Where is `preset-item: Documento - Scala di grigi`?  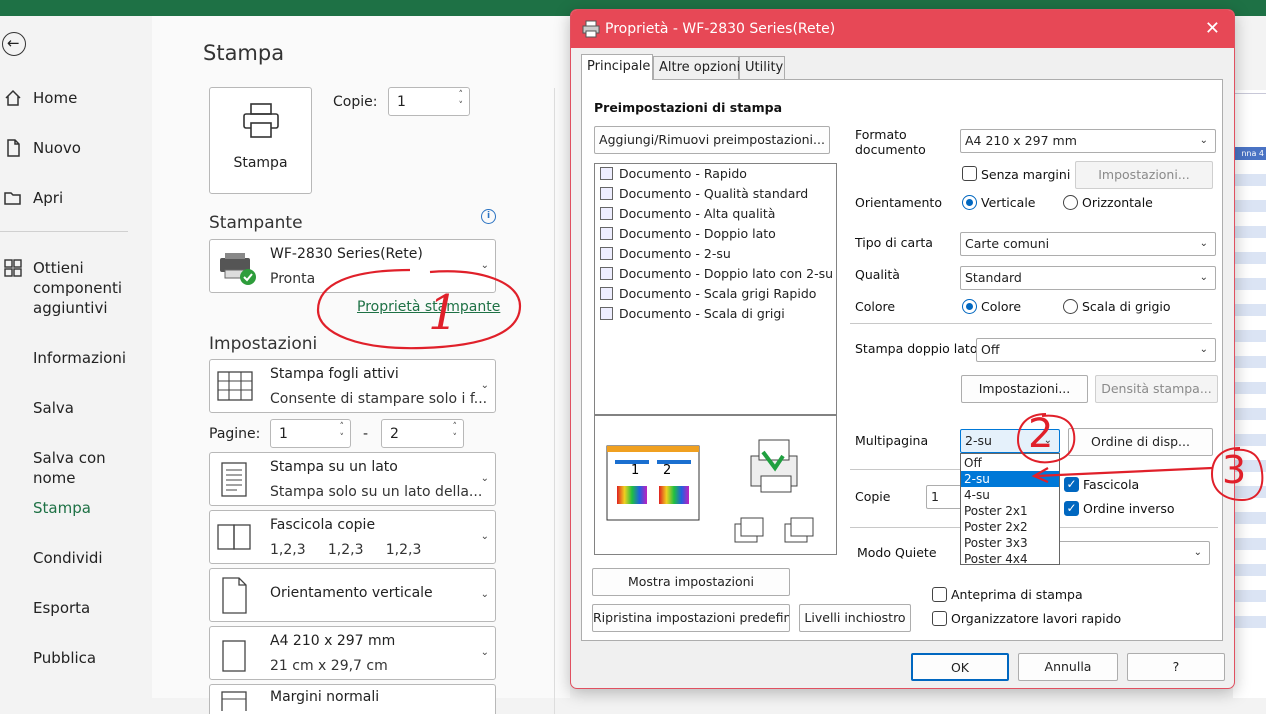 preset-item: Documento - Scala di grigi is located at coordinates (691, 314).